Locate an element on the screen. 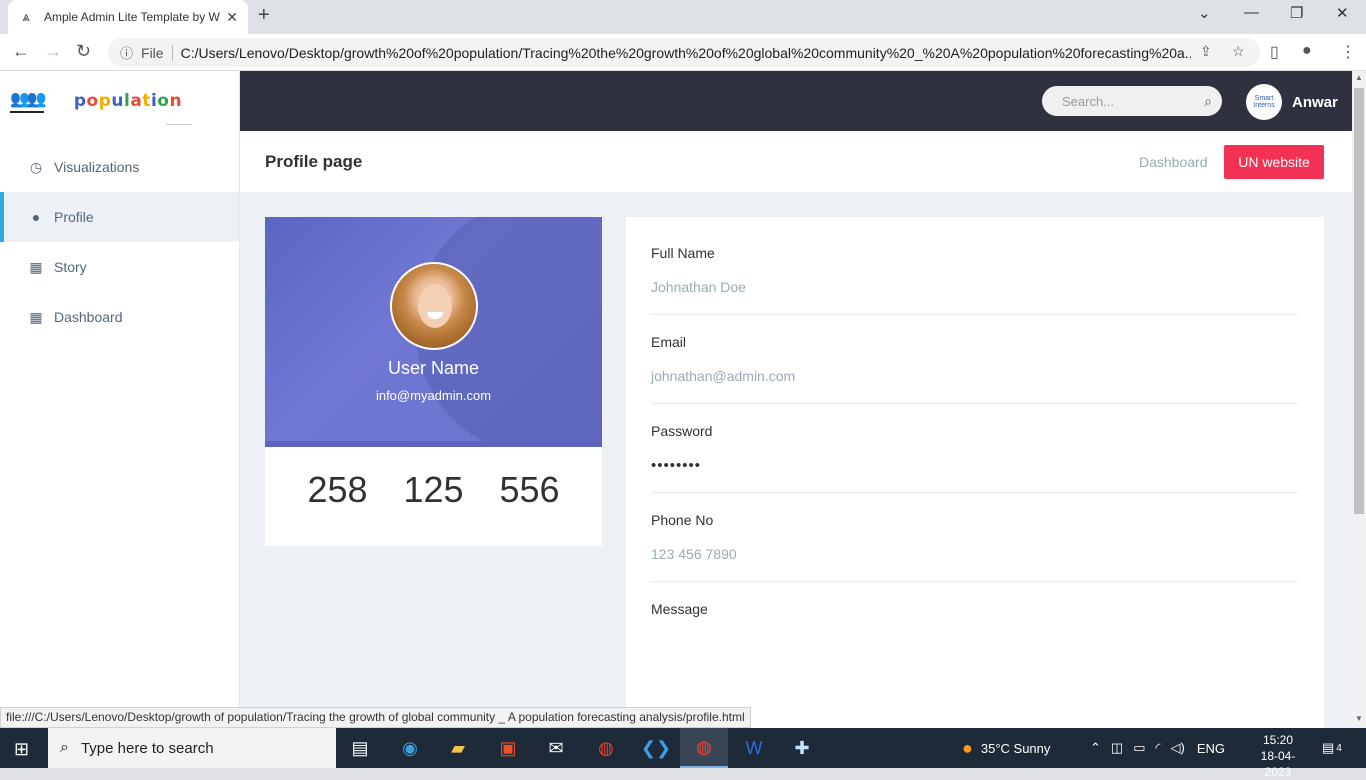 This screenshot has width=1366, height=780. edge-icon: ◉ is located at coordinates (410, 748).